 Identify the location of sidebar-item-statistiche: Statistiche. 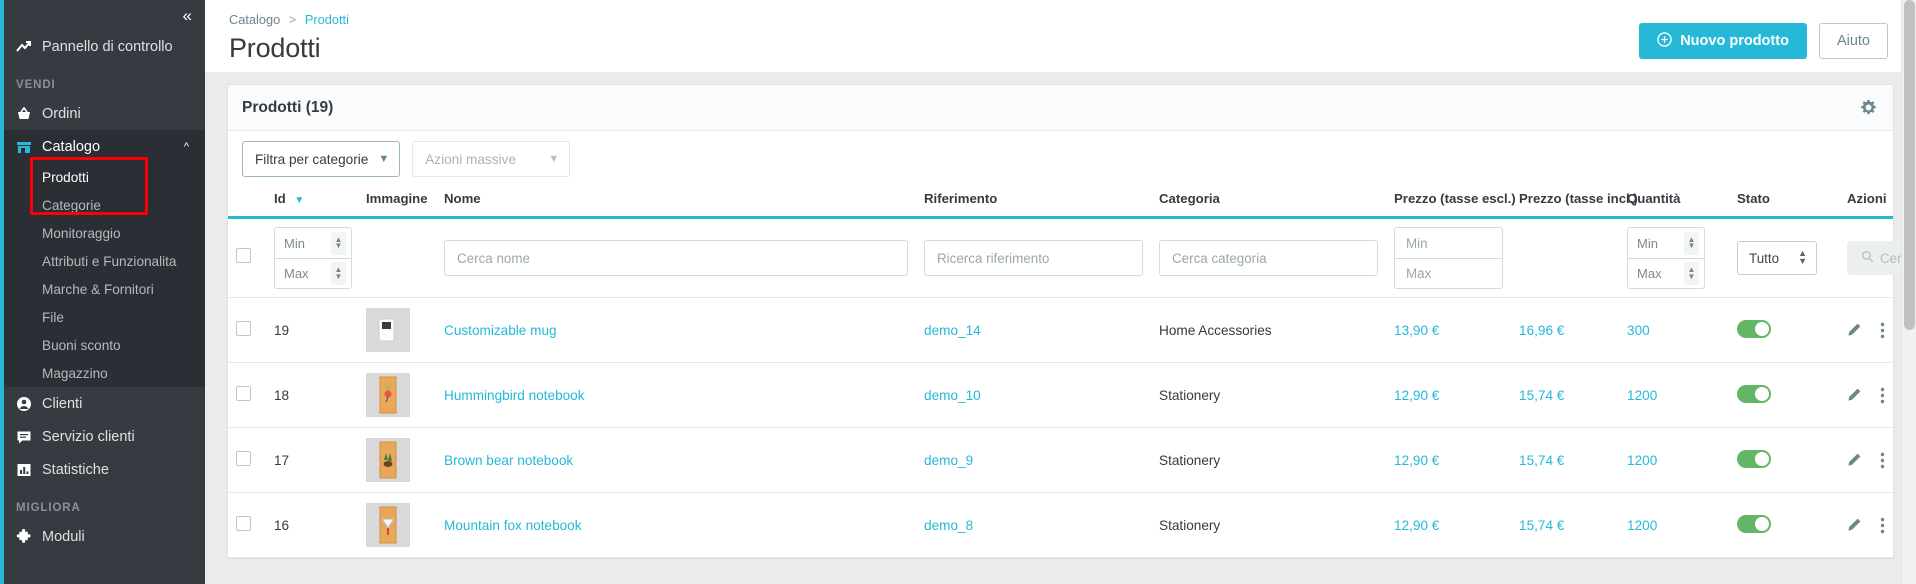
(102, 469).